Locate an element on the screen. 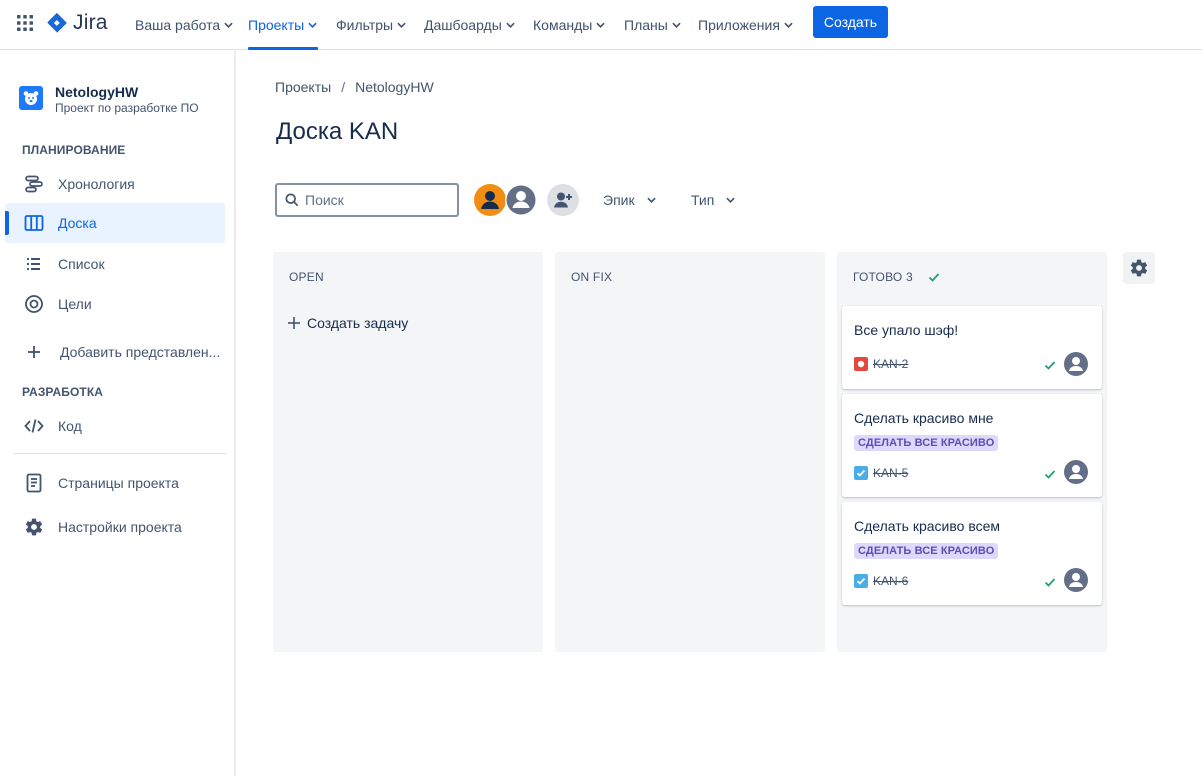 Image resolution: width=1202 pixels, height=776 pixels. jira-logo: Jira is located at coordinates (77, 23).